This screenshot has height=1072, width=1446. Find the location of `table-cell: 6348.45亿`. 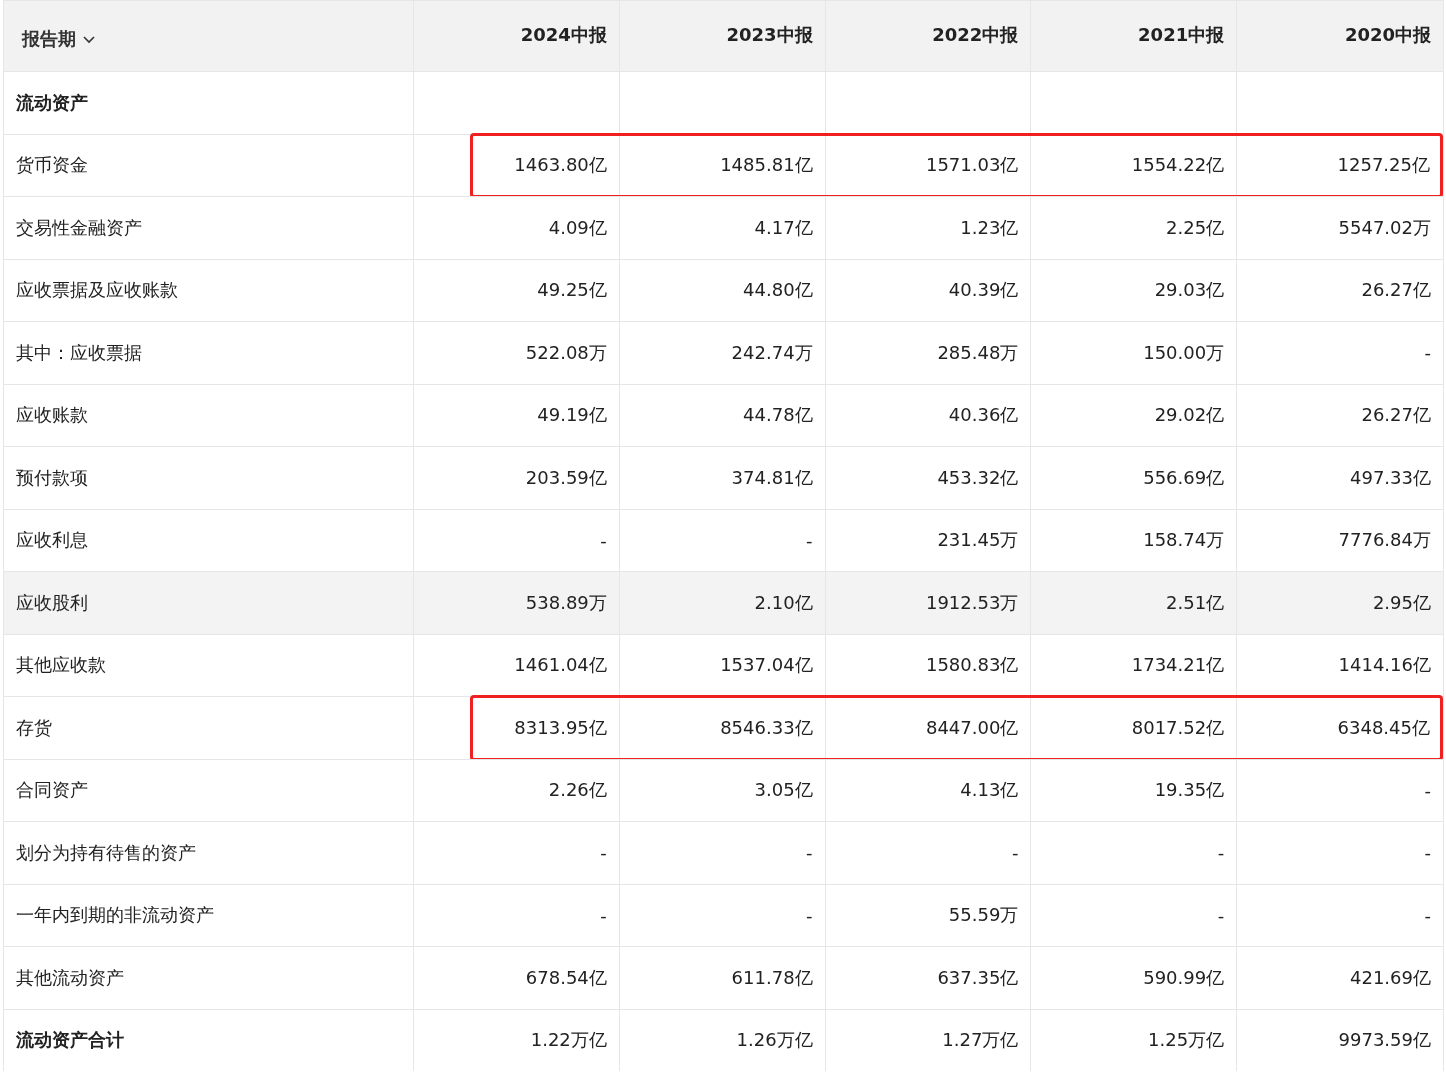

table-cell: 6348.45亿 is located at coordinates (1383, 727).